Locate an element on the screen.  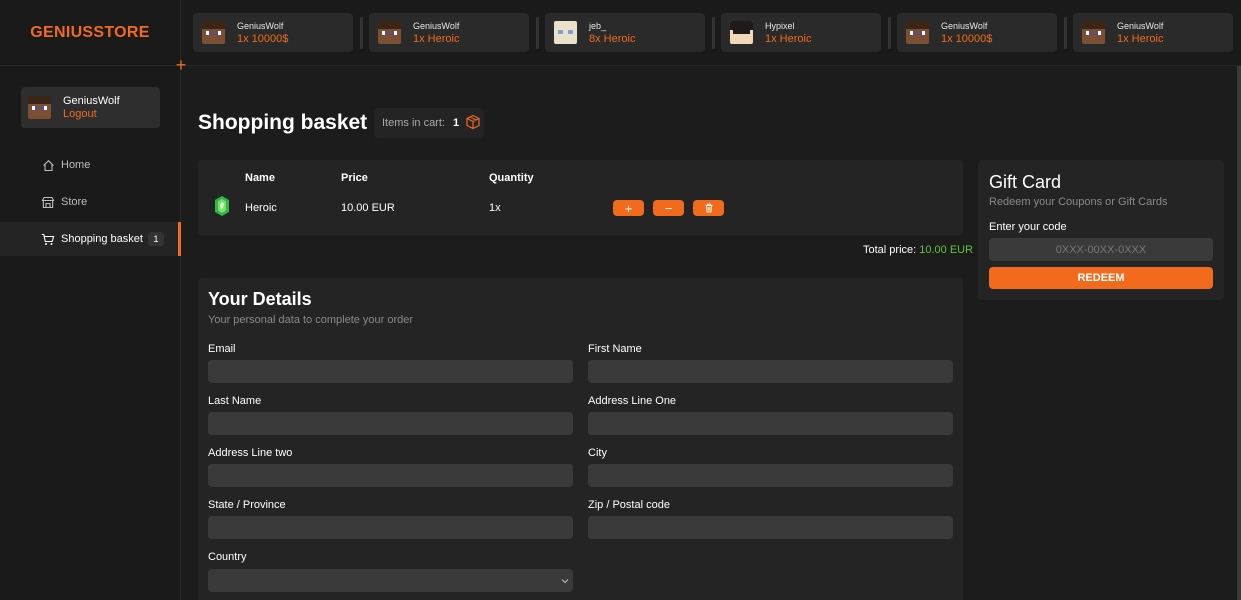
cart-badge: 1 is located at coordinates (156, 239).